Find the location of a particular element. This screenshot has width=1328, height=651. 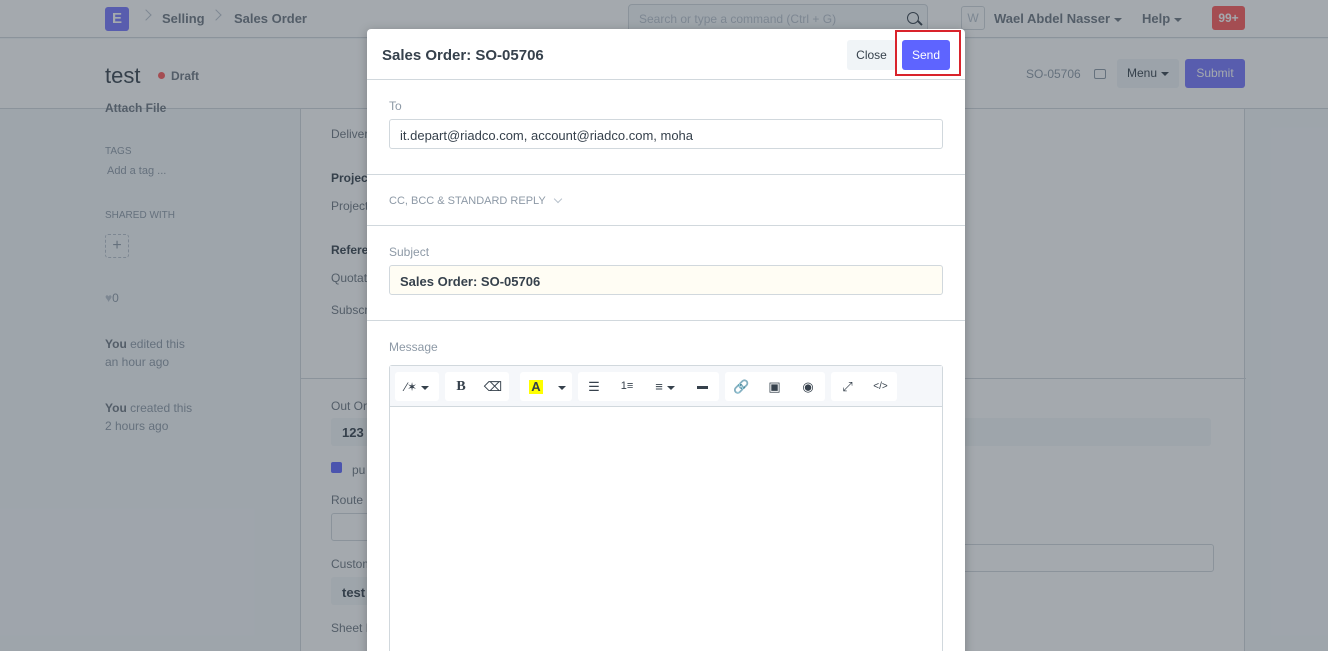

subject-section: Subject Sales Order: SO-05706 is located at coordinates (666, 273).